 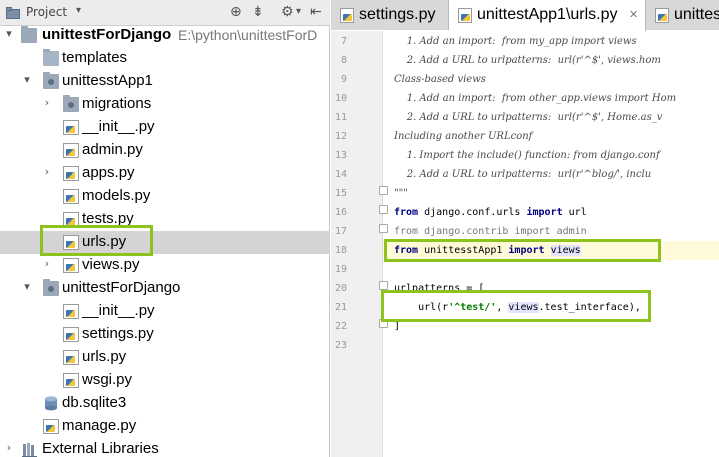 I want to click on line-number: 16, so click(x=340, y=212).